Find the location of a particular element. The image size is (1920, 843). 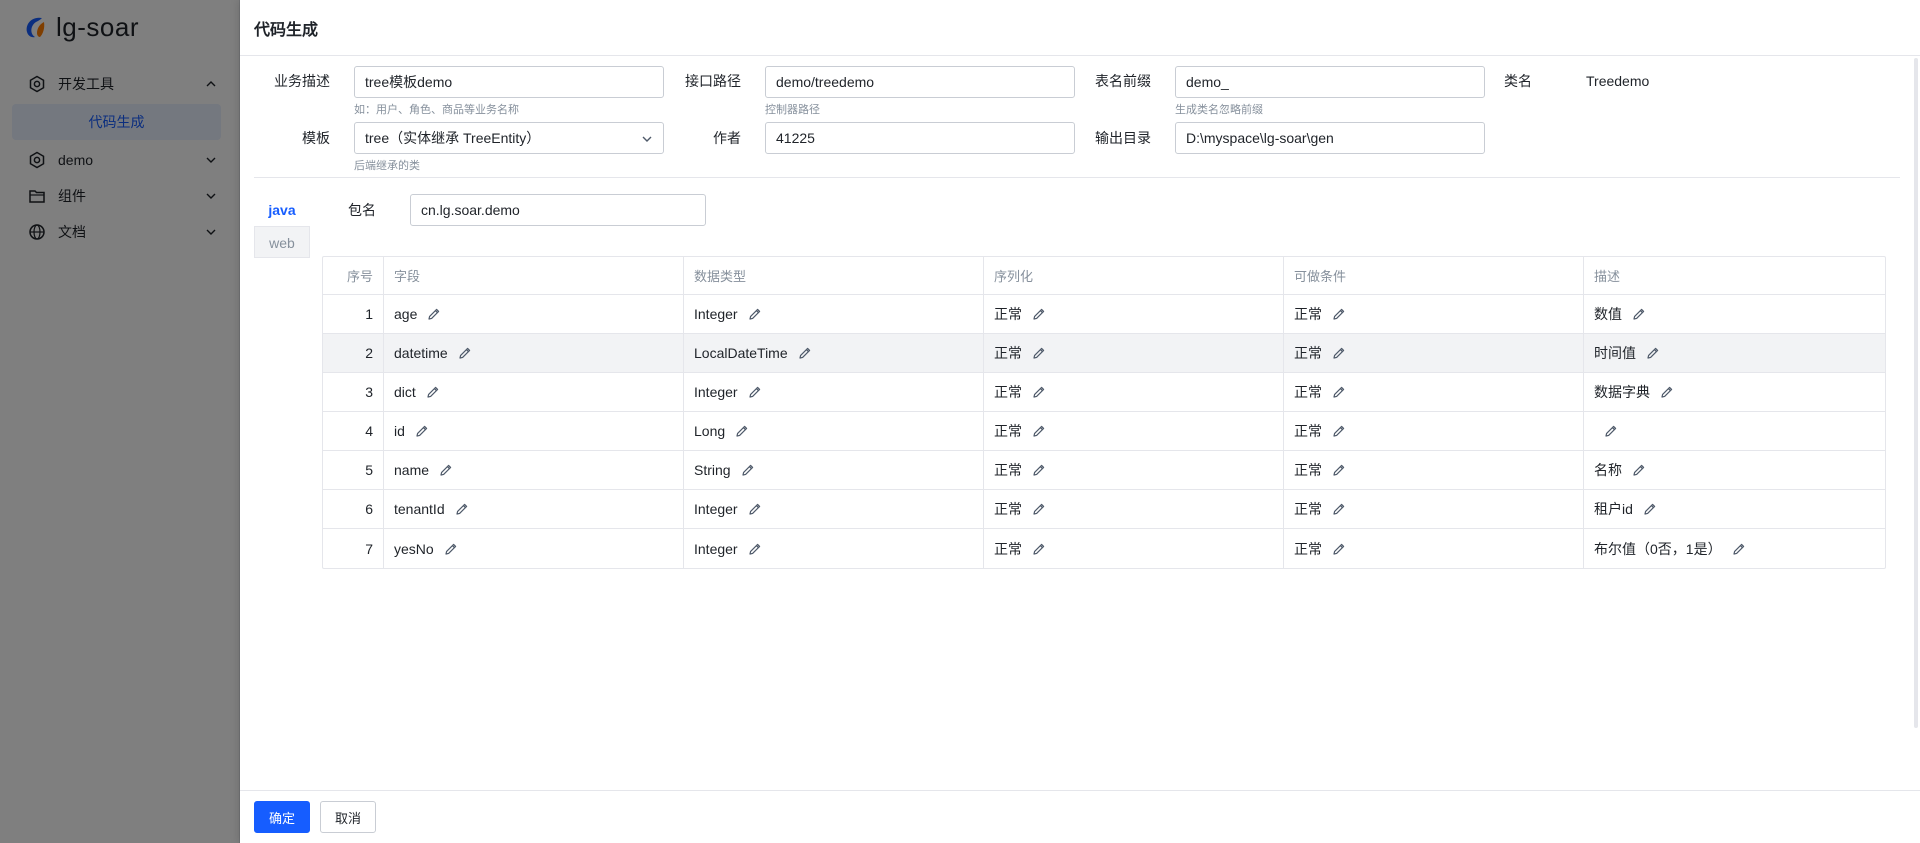

desc-cell: 时间值 is located at coordinates (1734, 353).